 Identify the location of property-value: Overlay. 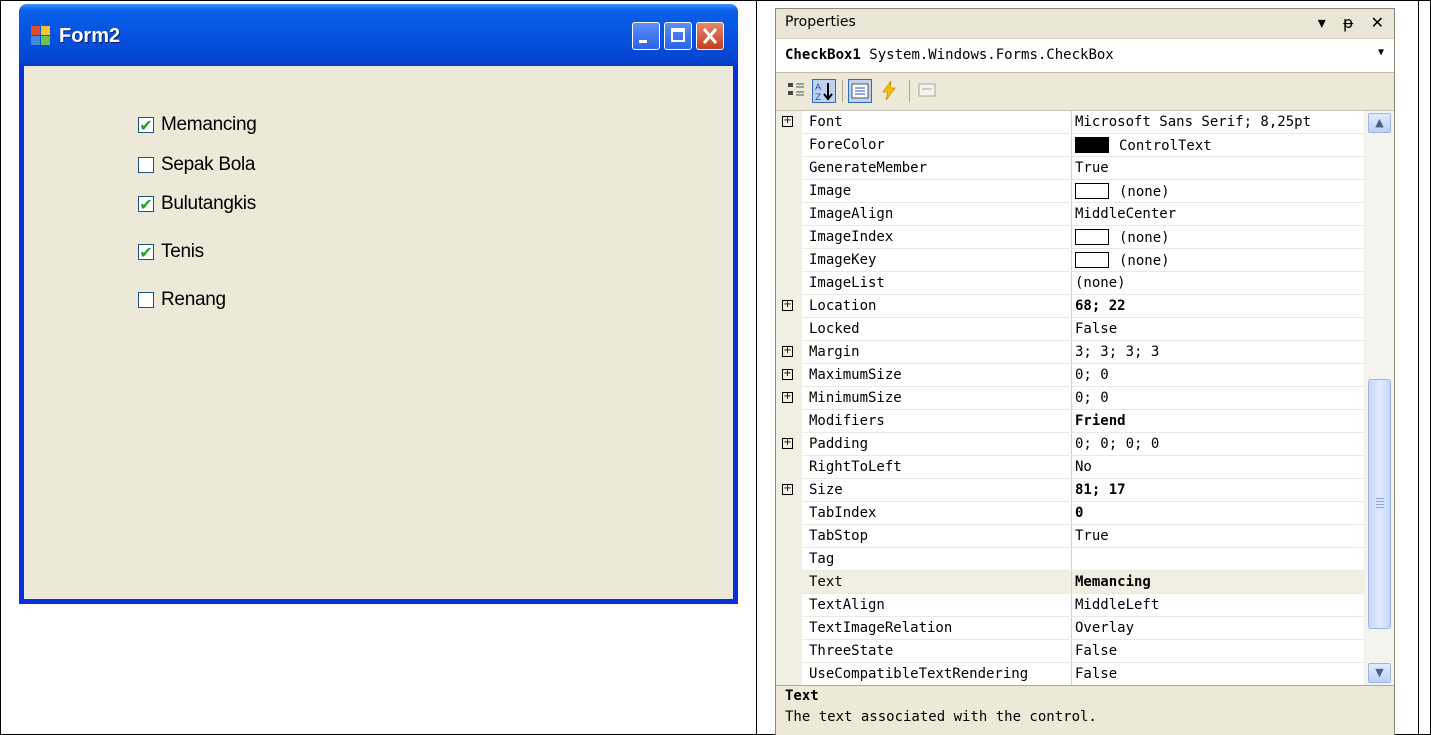
(1104, 628).